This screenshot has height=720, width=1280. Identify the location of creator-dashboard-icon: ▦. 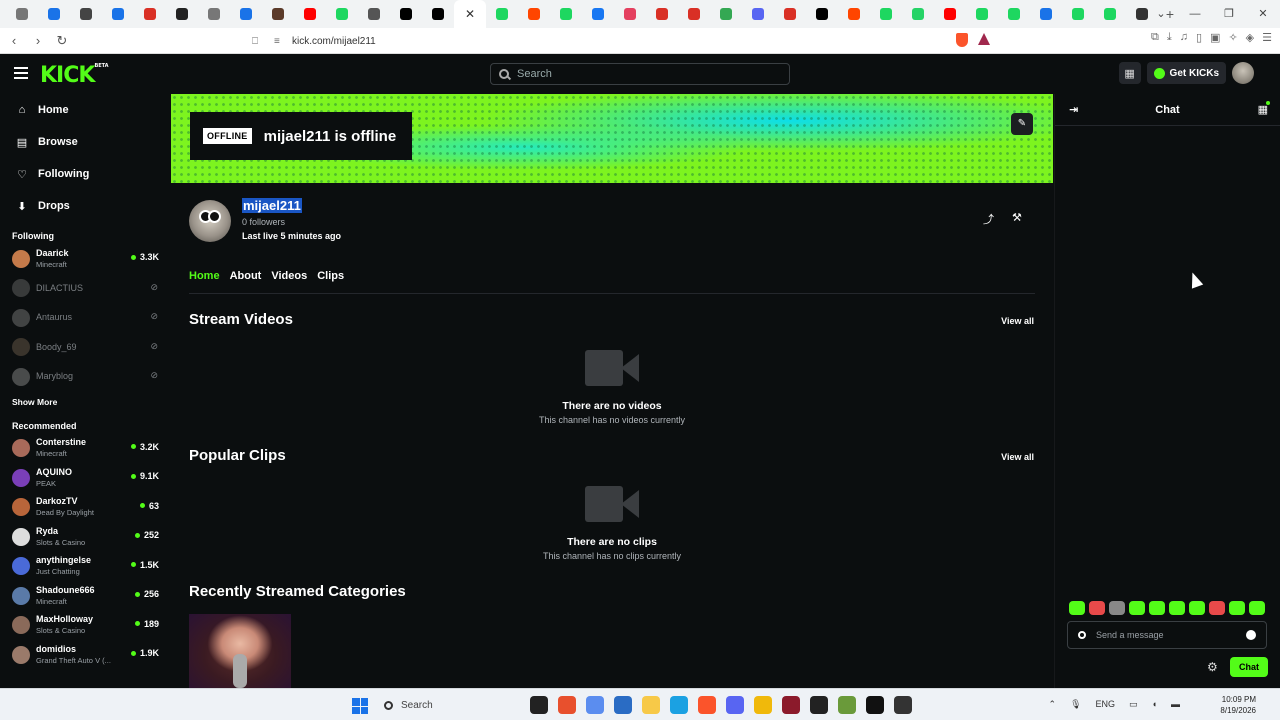
(1129, 73).